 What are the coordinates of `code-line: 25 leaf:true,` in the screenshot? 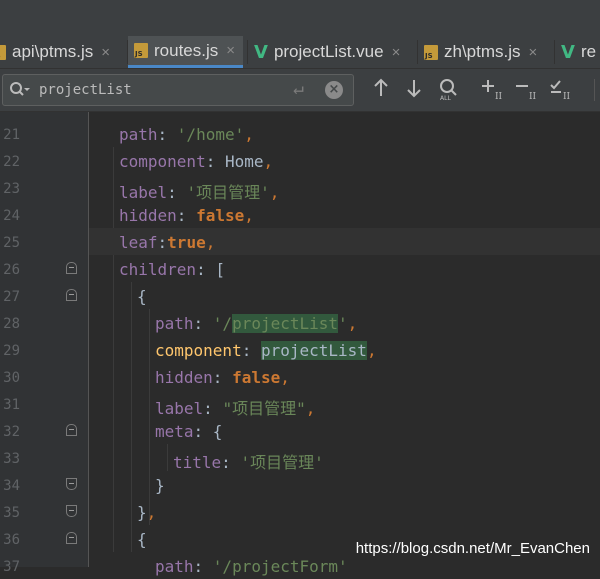 It's located at (301, 241).